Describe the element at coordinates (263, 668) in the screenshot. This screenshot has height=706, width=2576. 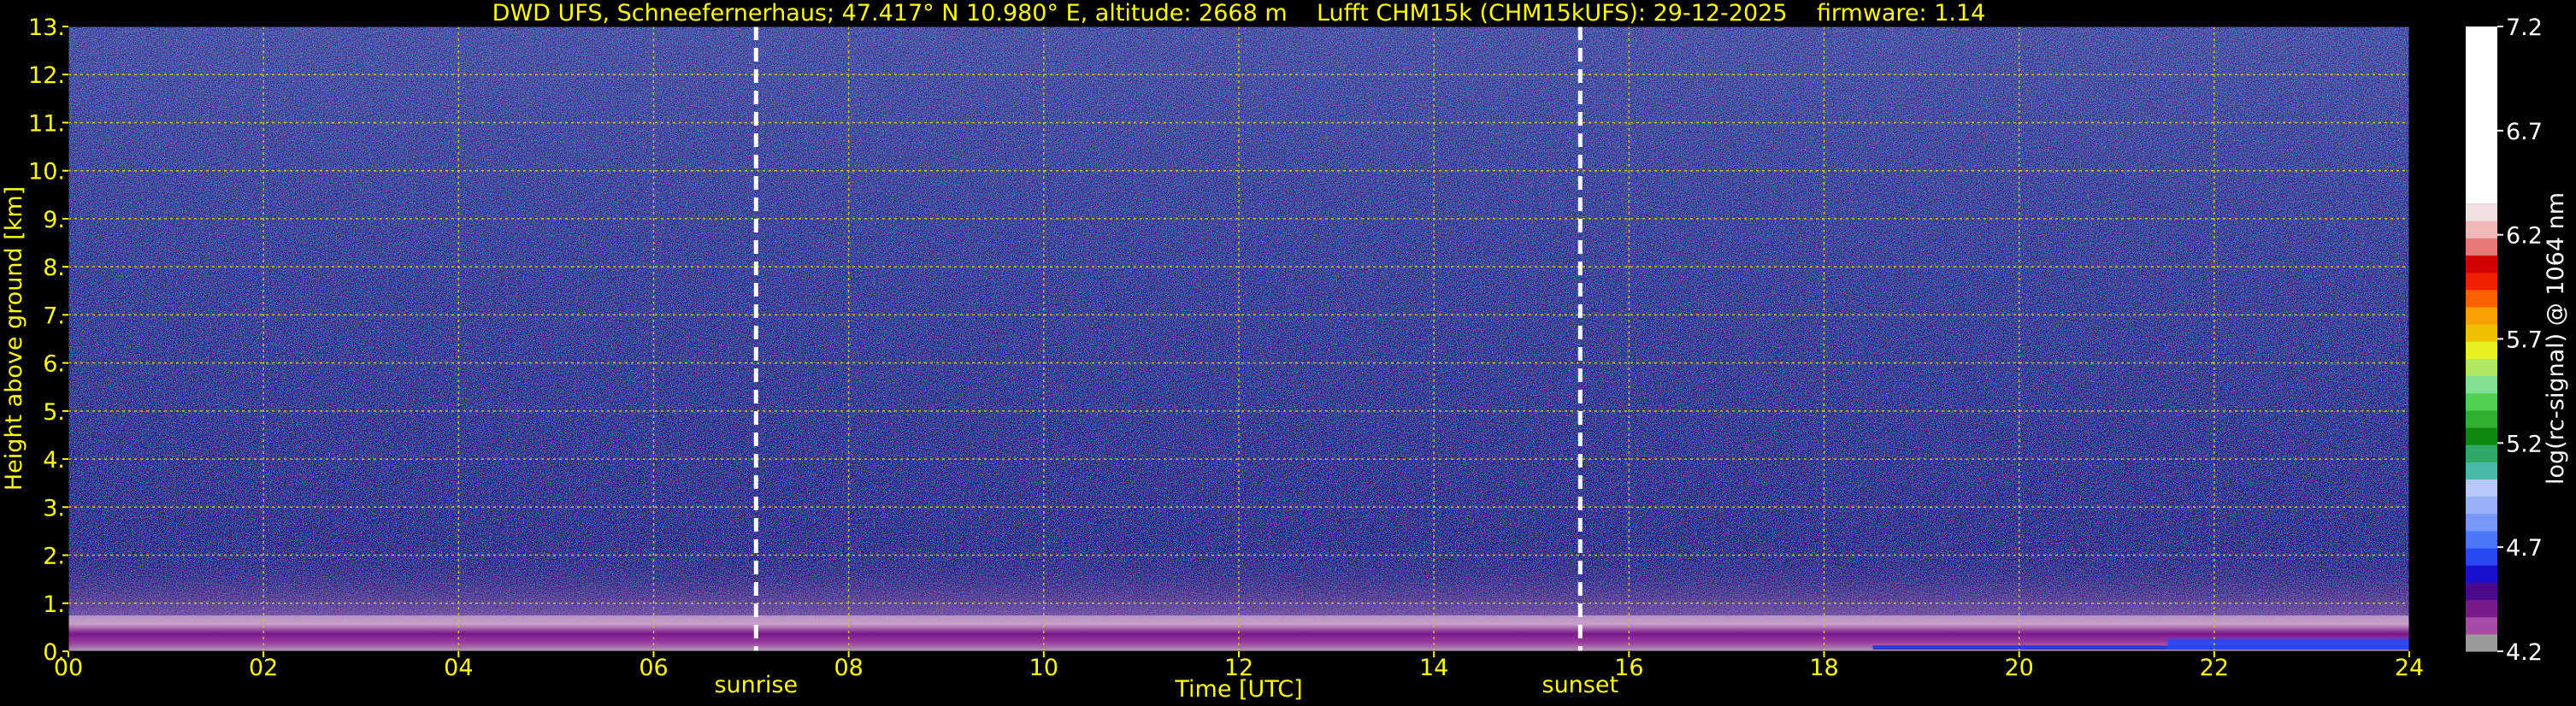
I see `x-tick-label: 02` at that location.